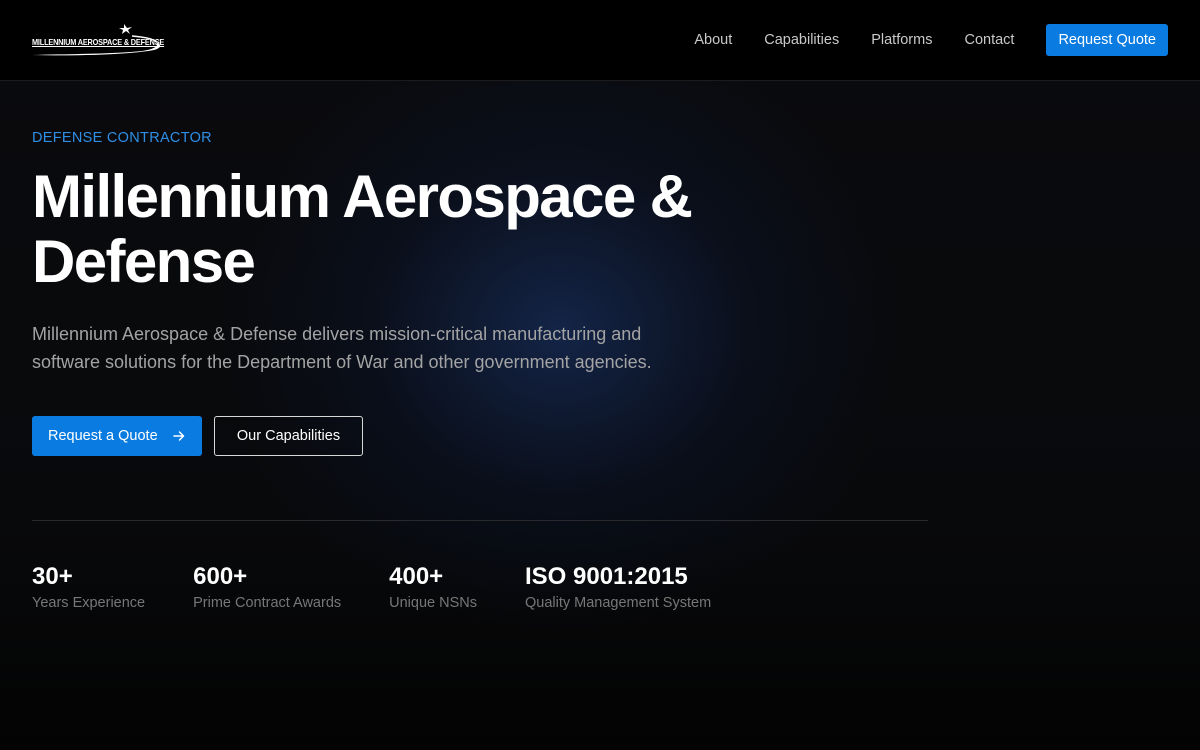  I want to click on stat-contracts: 600+ Prime Contract Awards, so click(267, 587).